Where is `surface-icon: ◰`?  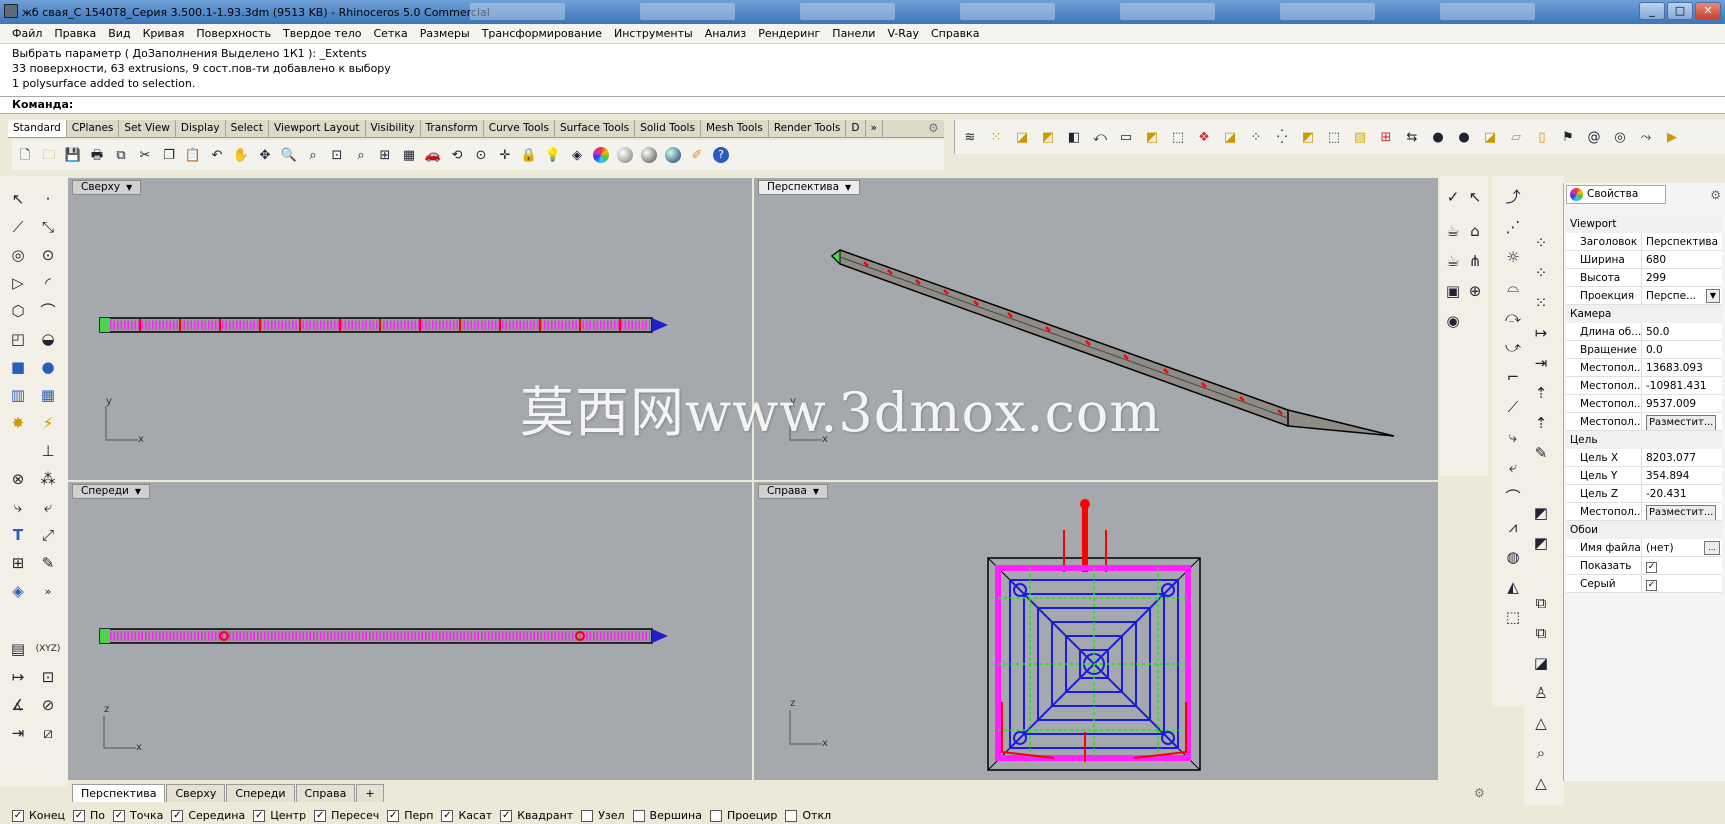
surface-icon: ◰ is located at coordinates (18, 339).